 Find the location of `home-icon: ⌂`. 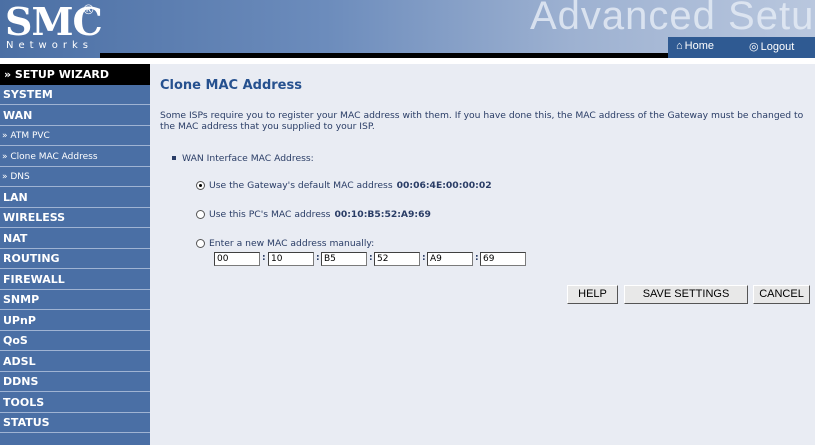

home-icon: ⌂ is located at coordinates (679, 46).